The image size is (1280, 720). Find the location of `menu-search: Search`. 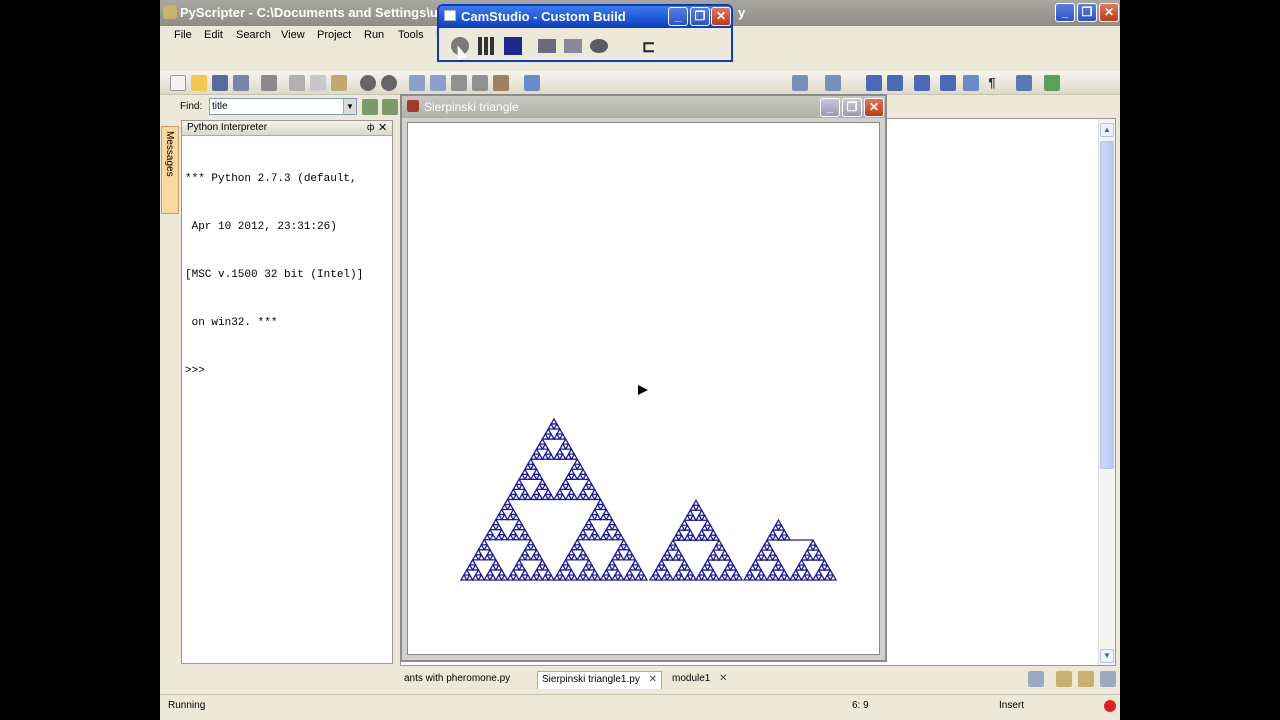

menu-search: Search is located at coordinates (253, 35).